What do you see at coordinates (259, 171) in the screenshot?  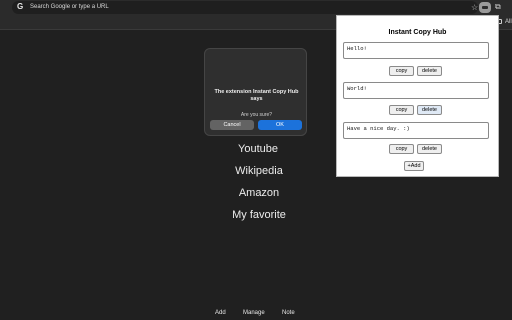 I see `link-wikipedia: Wikipedia` at bounding box center [259, 171].